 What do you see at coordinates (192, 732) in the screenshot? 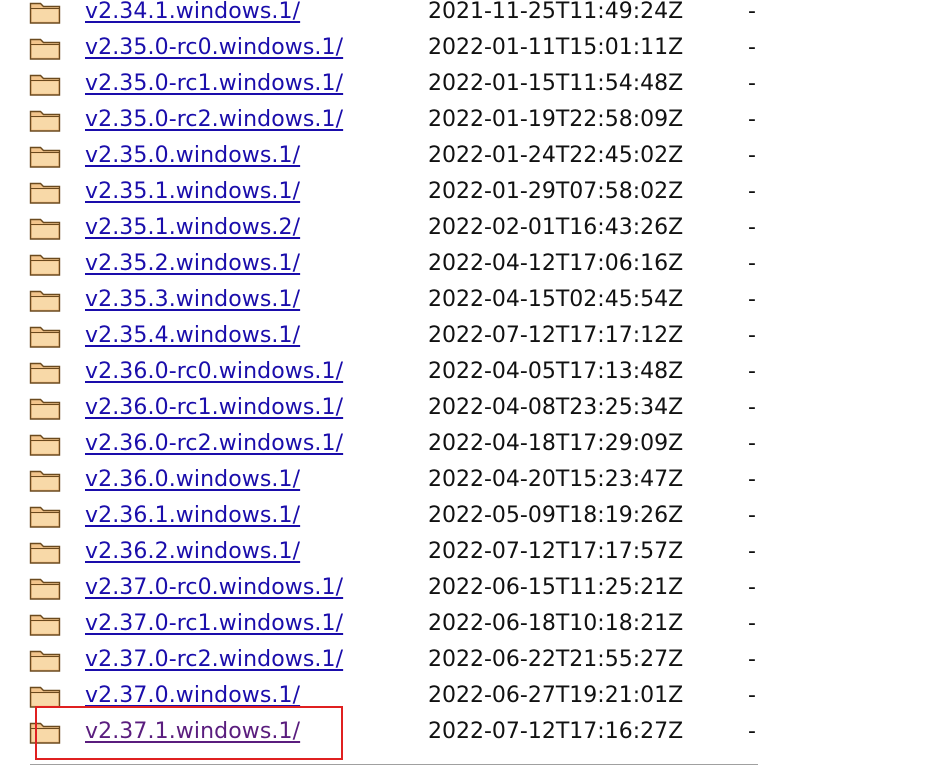
I see `directory-link: v2.37.1.windows.1/` at bounding box center [192, 732].